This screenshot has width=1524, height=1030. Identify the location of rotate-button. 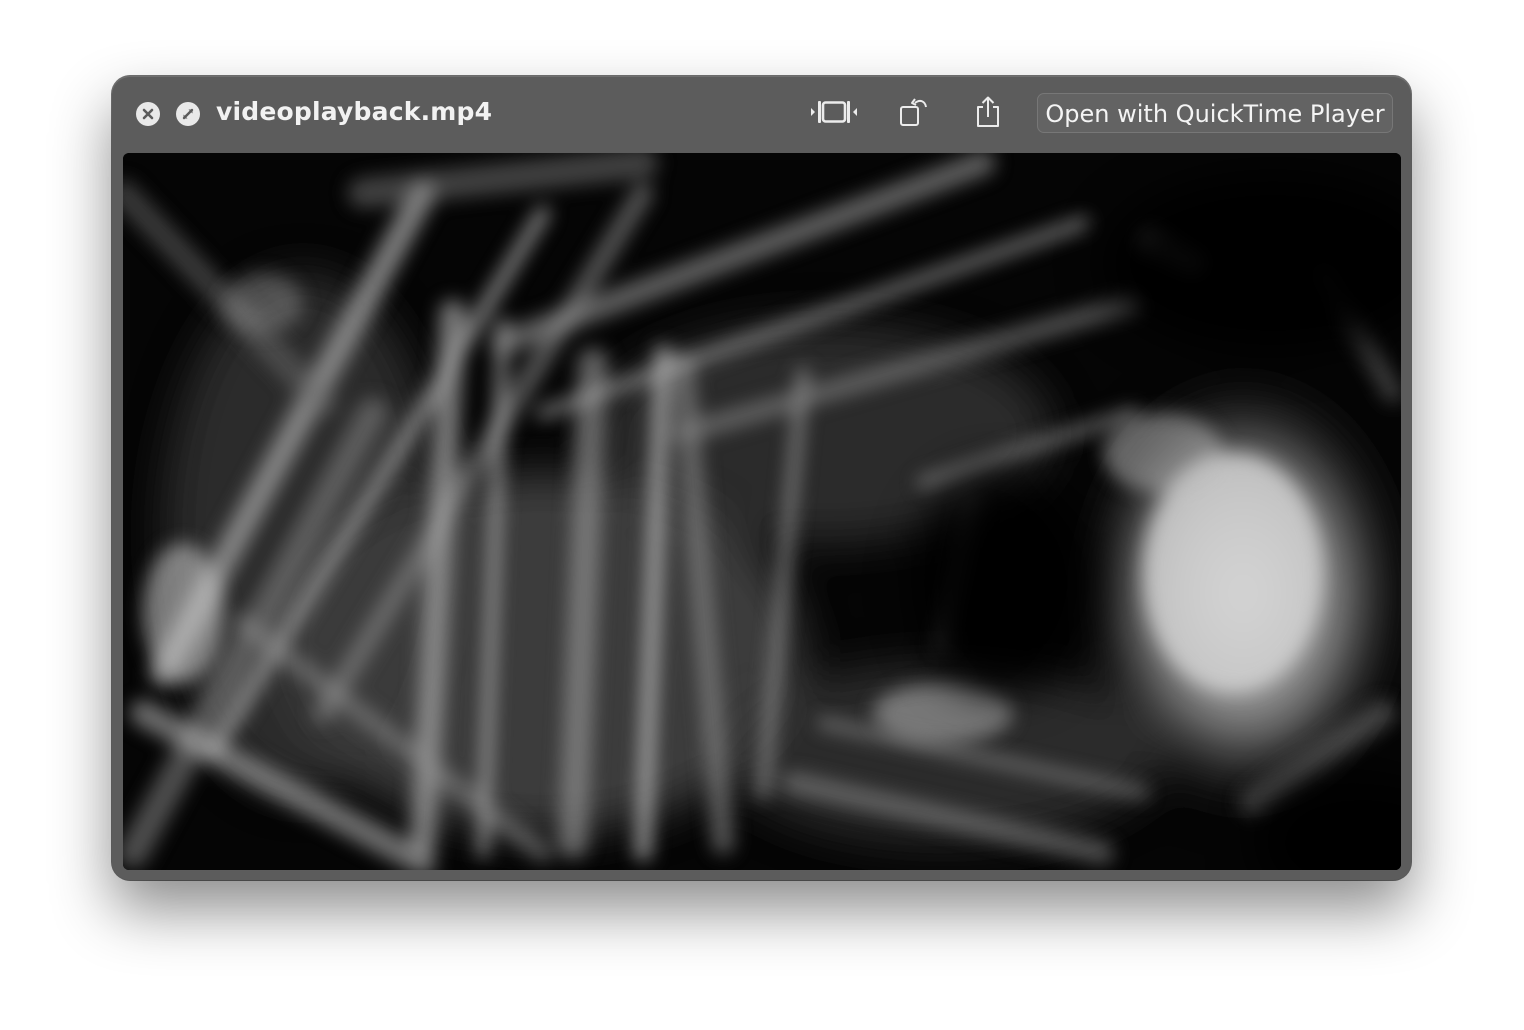
(914, 114).